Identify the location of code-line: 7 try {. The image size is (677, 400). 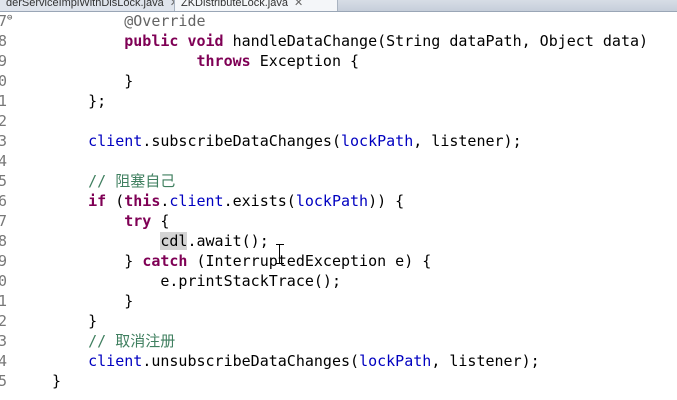
(338, 221).